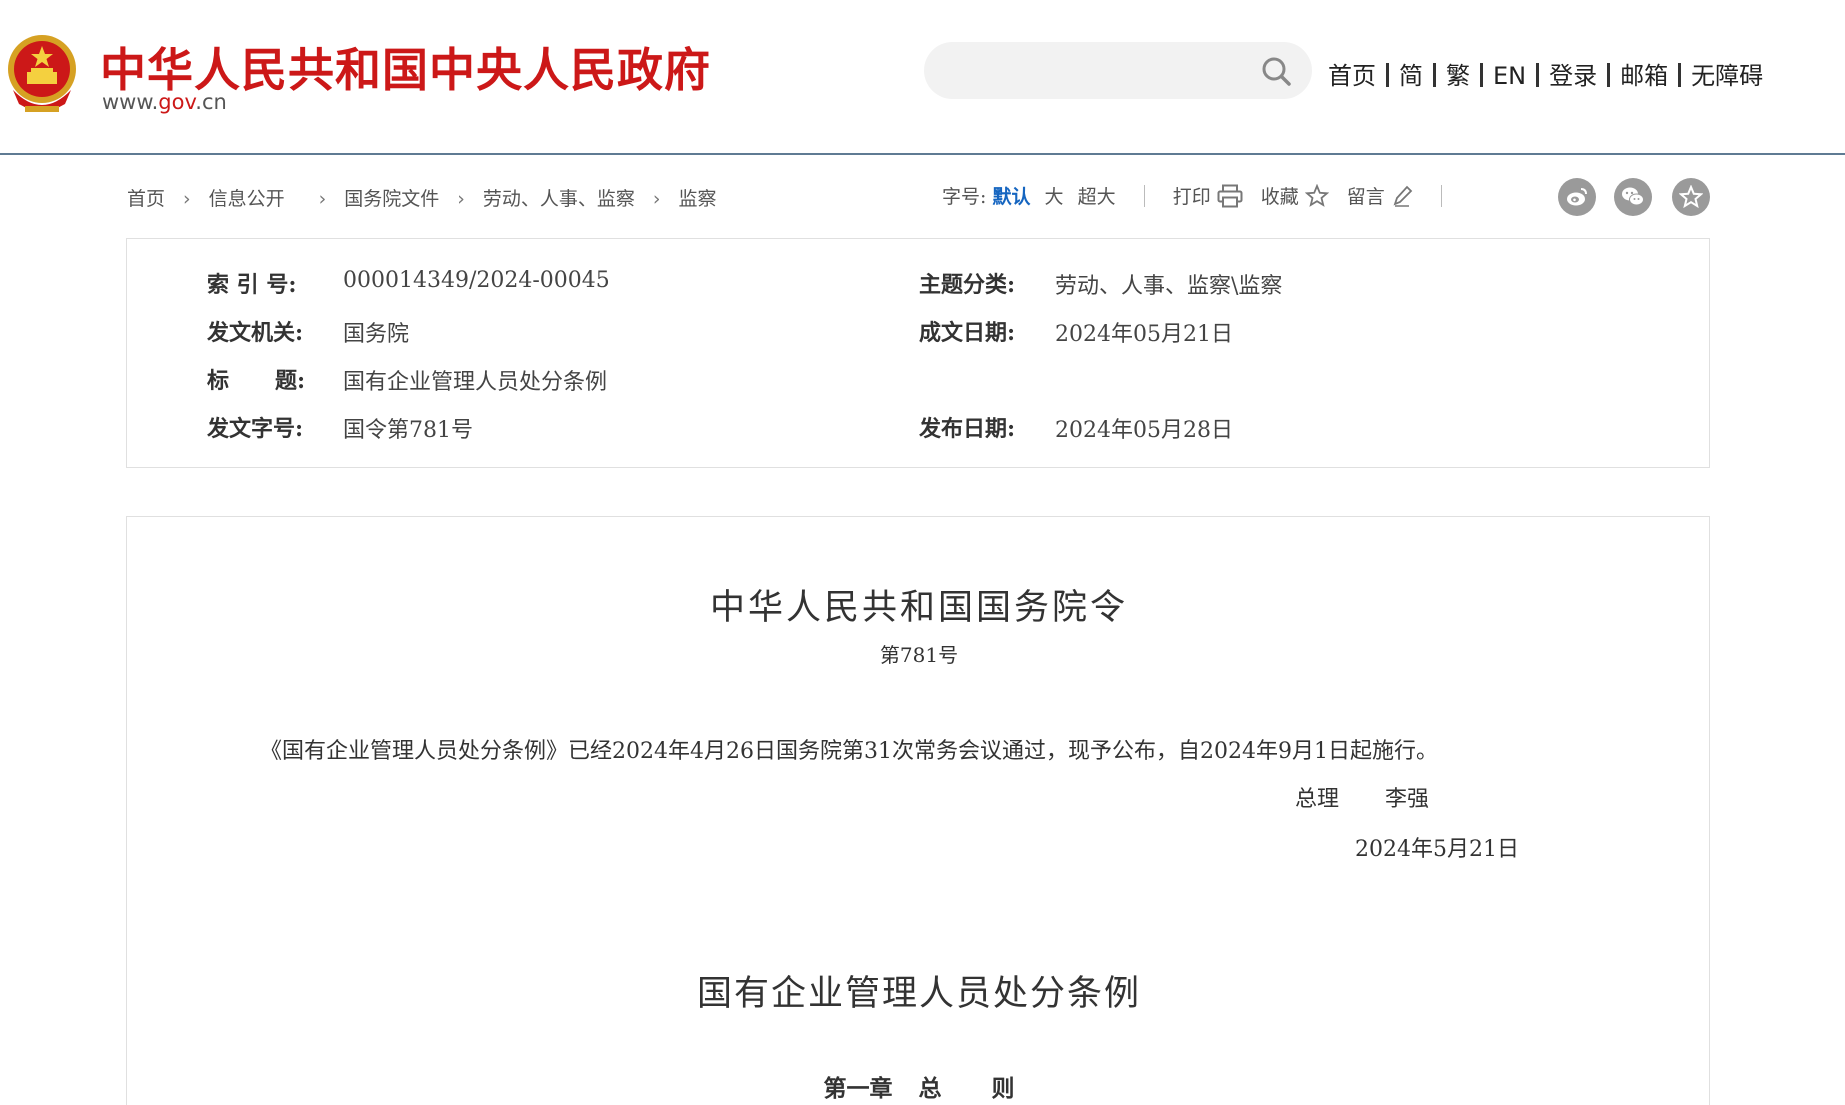 Image resolution: width=1845 pixels, height=1105 pixels. Describe the element at coordinates (1691, 197) in the screenshot. I see `favorite-star-icon` at that location.